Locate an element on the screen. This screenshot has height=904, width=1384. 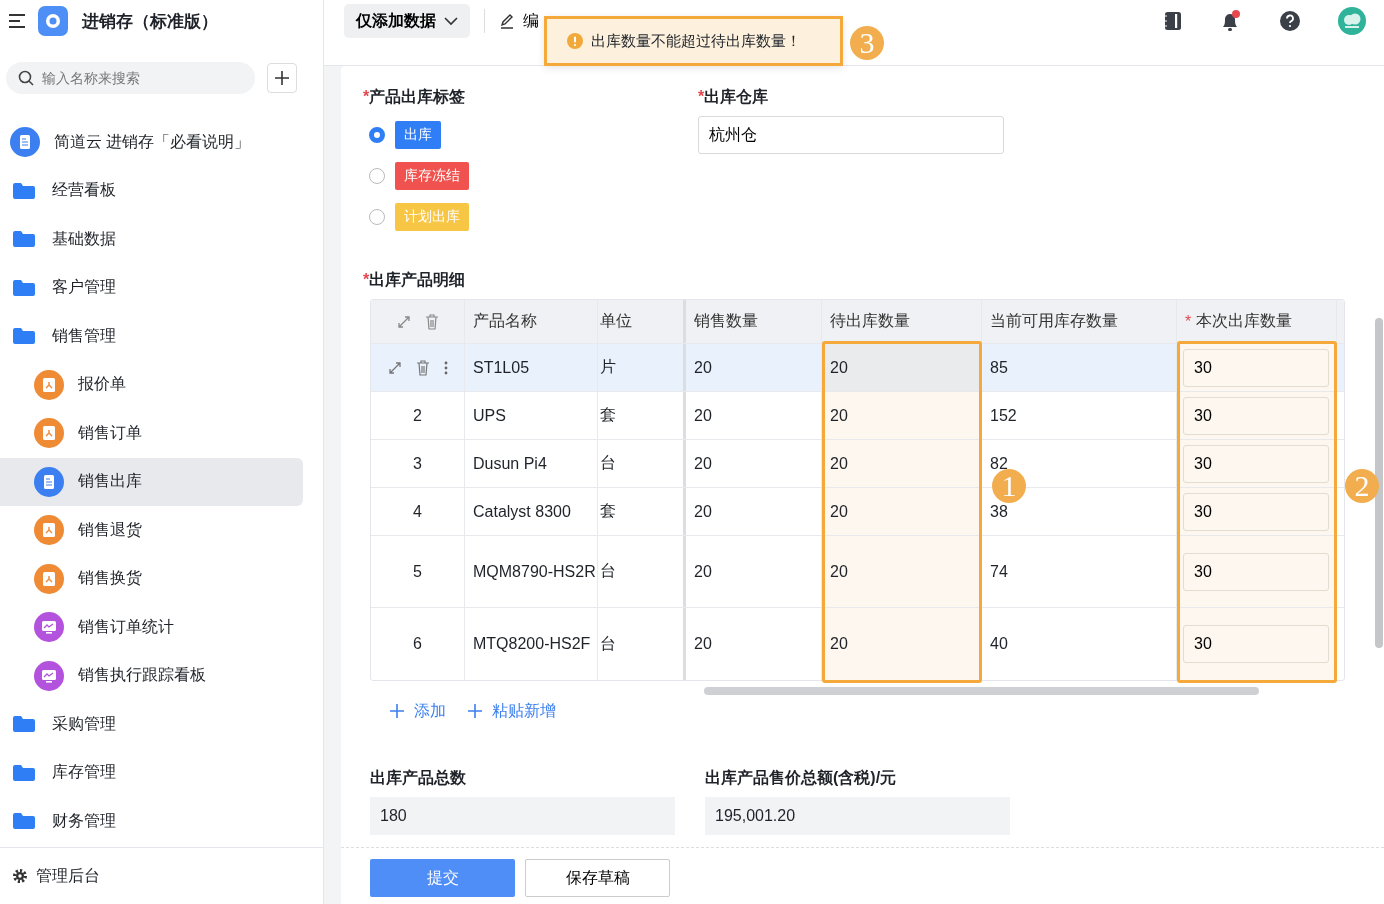
tag-label: 出库 is located at coordinates (418, 135).